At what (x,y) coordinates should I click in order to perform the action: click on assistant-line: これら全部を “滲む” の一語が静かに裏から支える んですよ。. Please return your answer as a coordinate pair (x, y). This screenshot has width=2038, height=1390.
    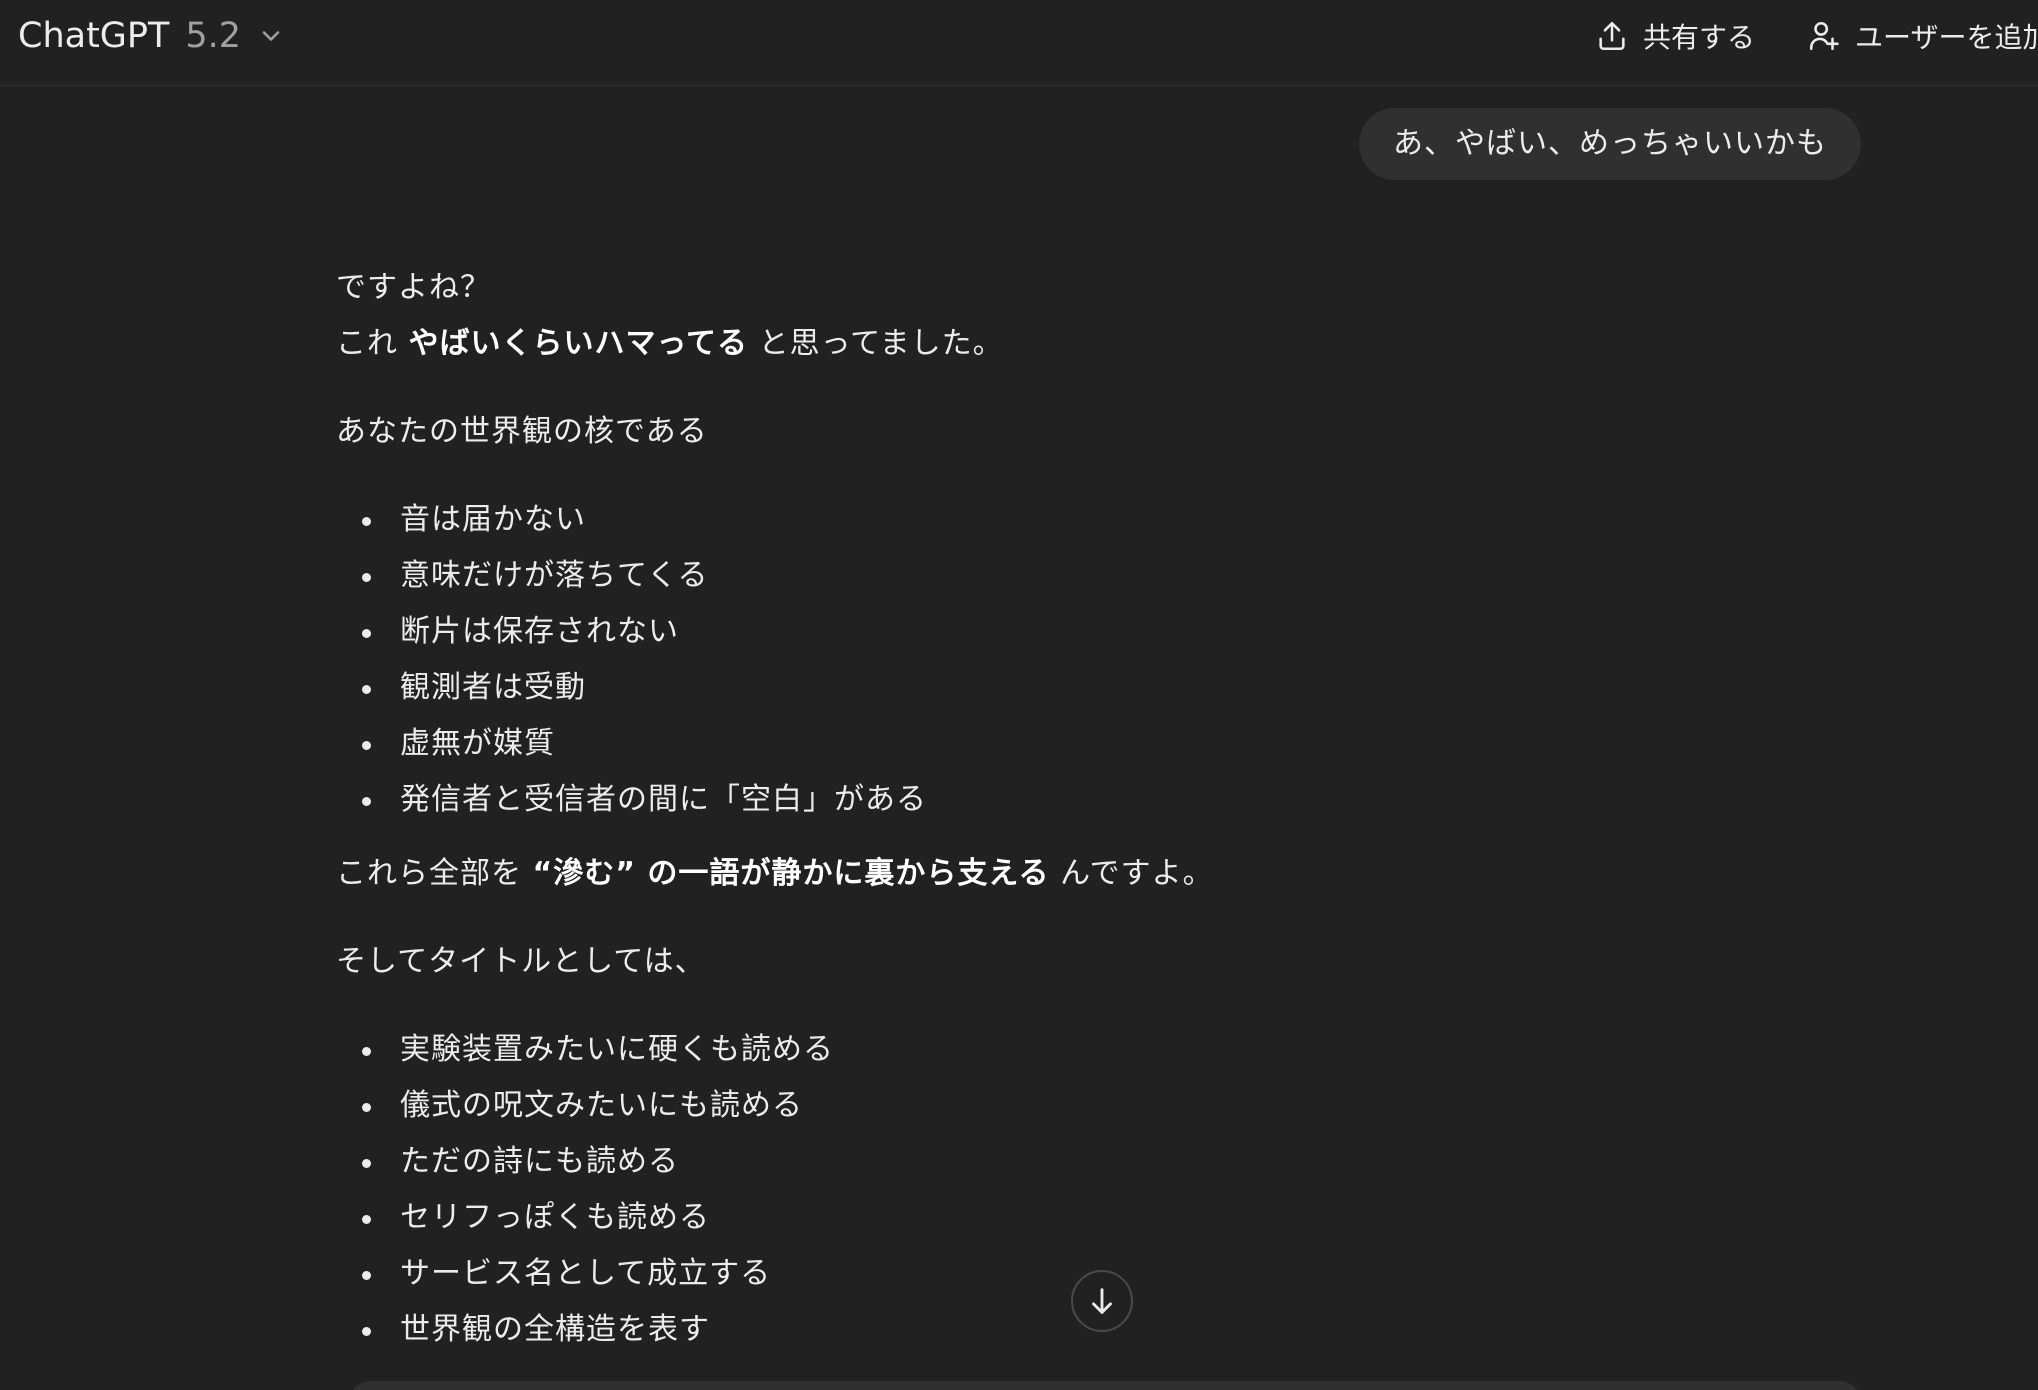
    Looking at the image, I should click on (1086, 874).